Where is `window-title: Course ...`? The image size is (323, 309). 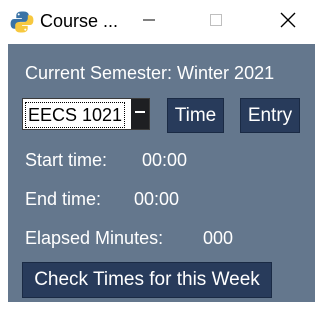
window-title: Course ... is located at coordinates (79, 21).